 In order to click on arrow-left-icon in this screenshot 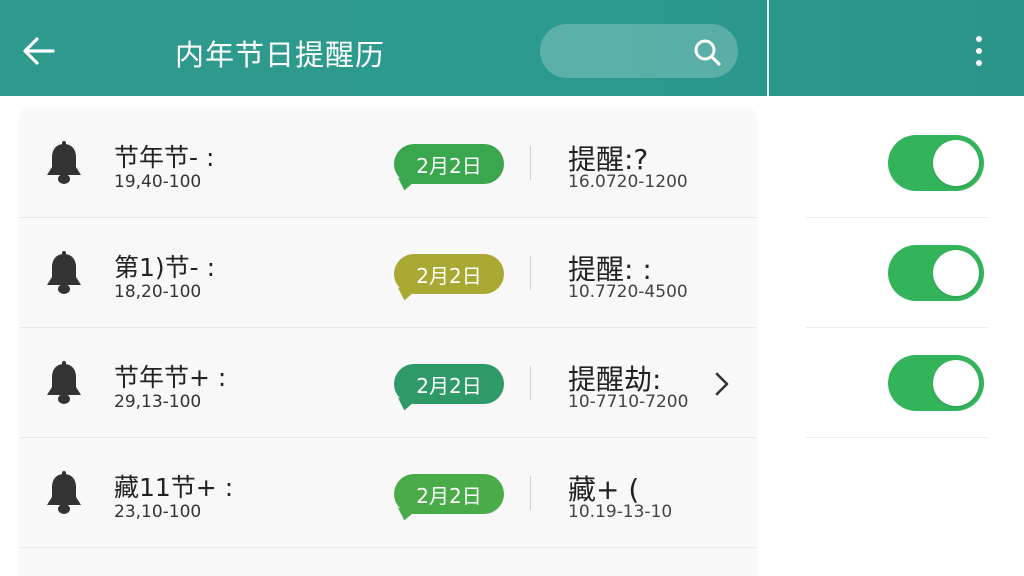, I will do `click(39, 51)`.